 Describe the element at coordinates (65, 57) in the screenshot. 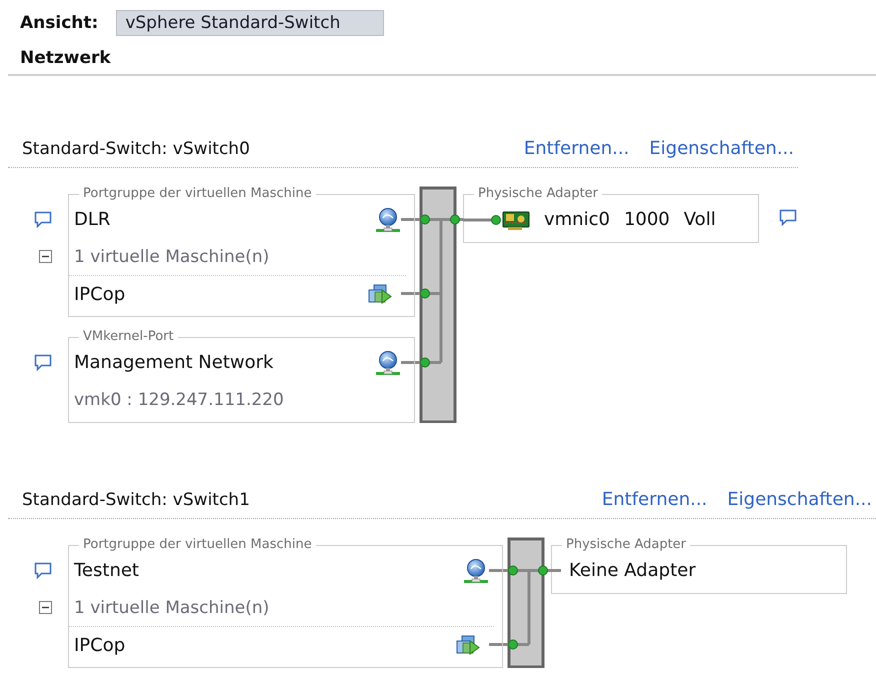

I see `section-heading: Netzwerk` at that location.